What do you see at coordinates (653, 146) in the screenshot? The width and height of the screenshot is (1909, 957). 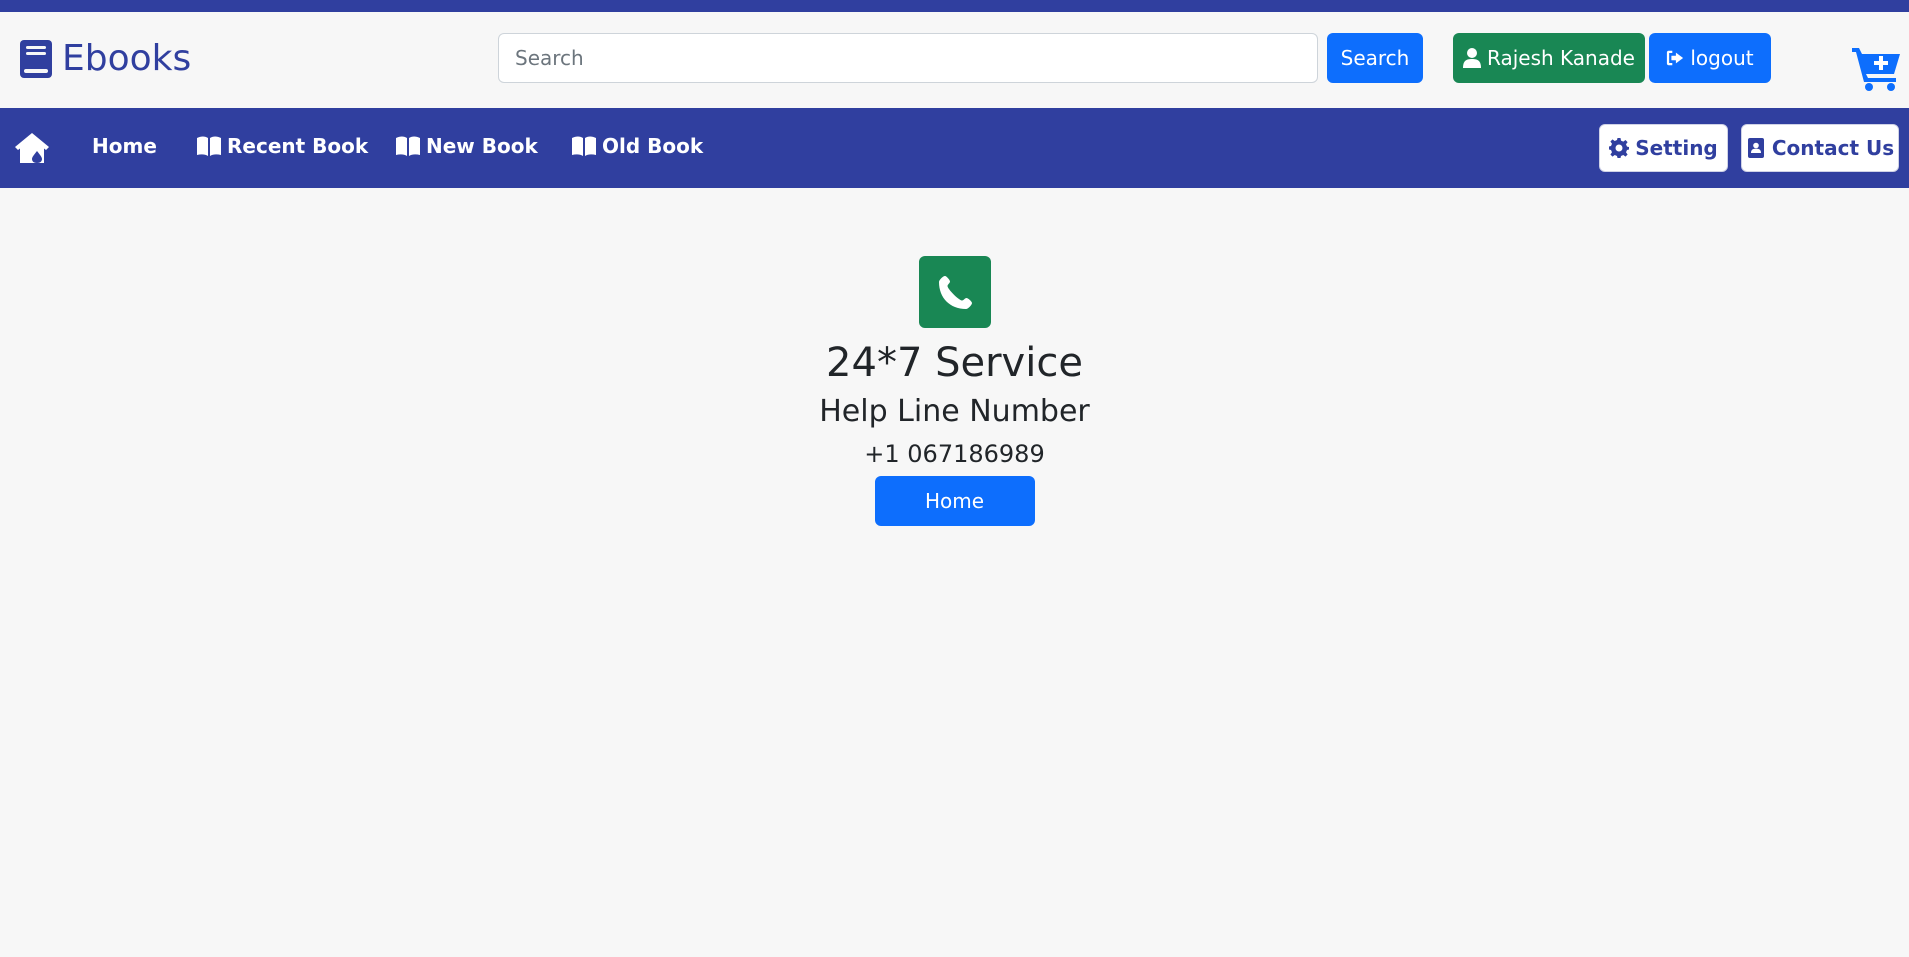 I see `nav-link-old-book-label: Old Book` at bounding box center [653, 146].